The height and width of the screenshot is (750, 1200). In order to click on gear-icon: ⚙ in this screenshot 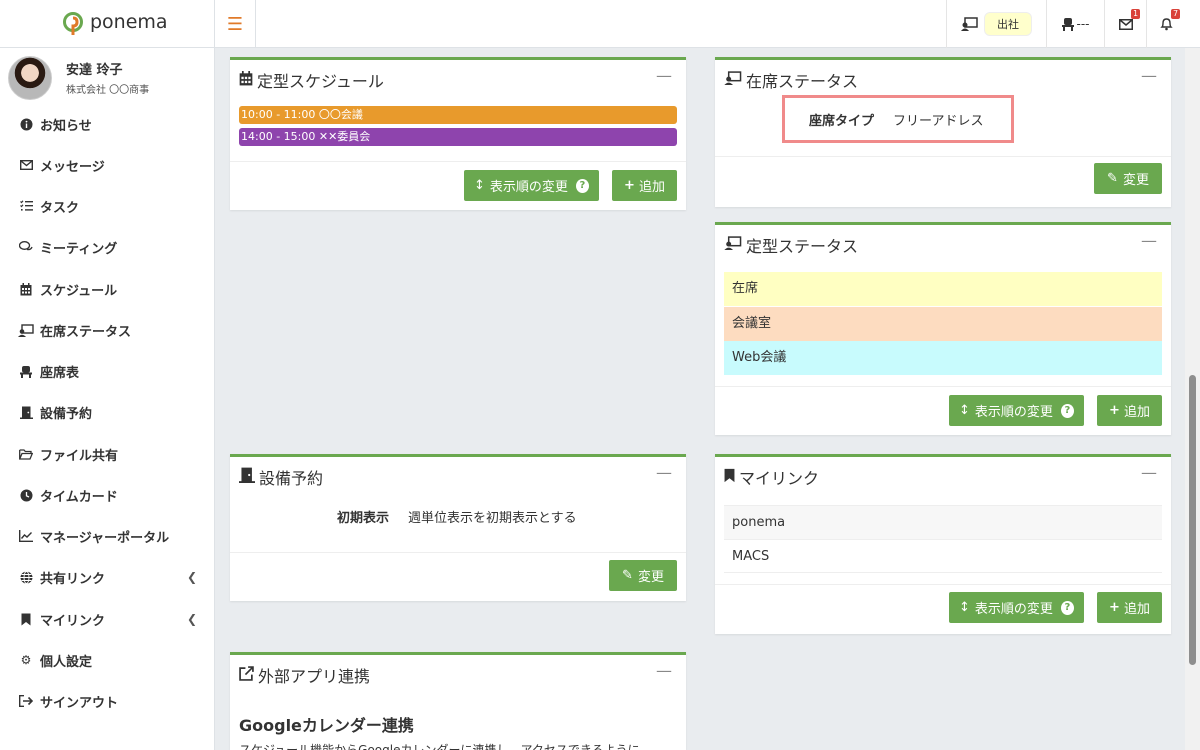, I will do `click(26, 660)`.